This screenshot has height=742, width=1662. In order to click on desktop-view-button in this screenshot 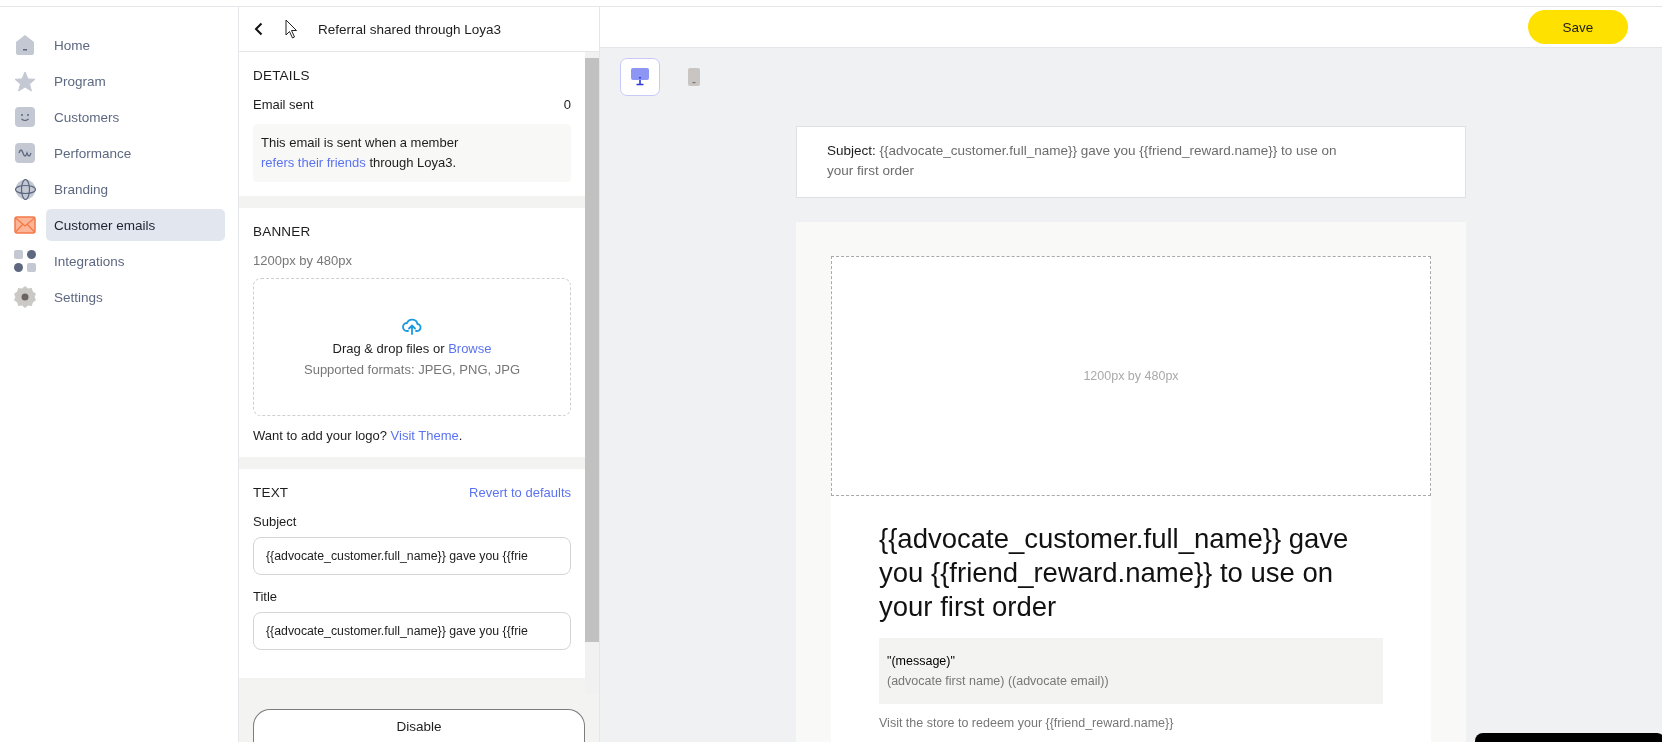, I will do `click(640, 77)`.